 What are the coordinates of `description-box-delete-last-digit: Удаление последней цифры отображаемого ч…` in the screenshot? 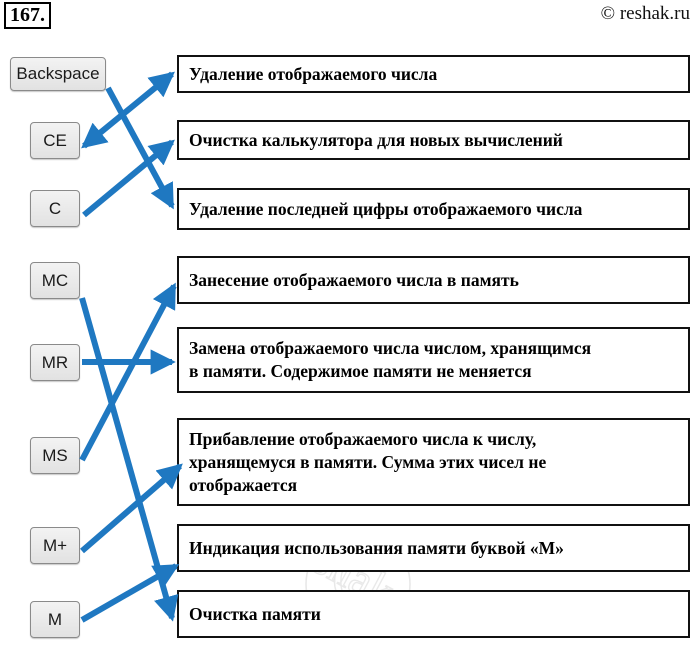 It's located at (433, 209).